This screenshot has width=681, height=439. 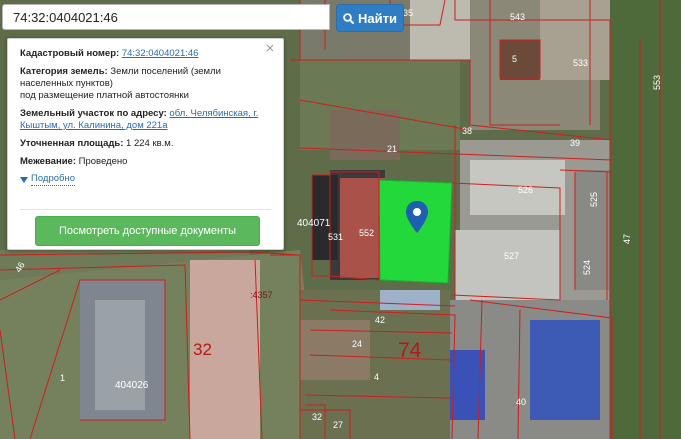 What do you see at coordinates (380, 320) in the screenshot?
I see `map-label: 42` at bounding box center [380, 320].